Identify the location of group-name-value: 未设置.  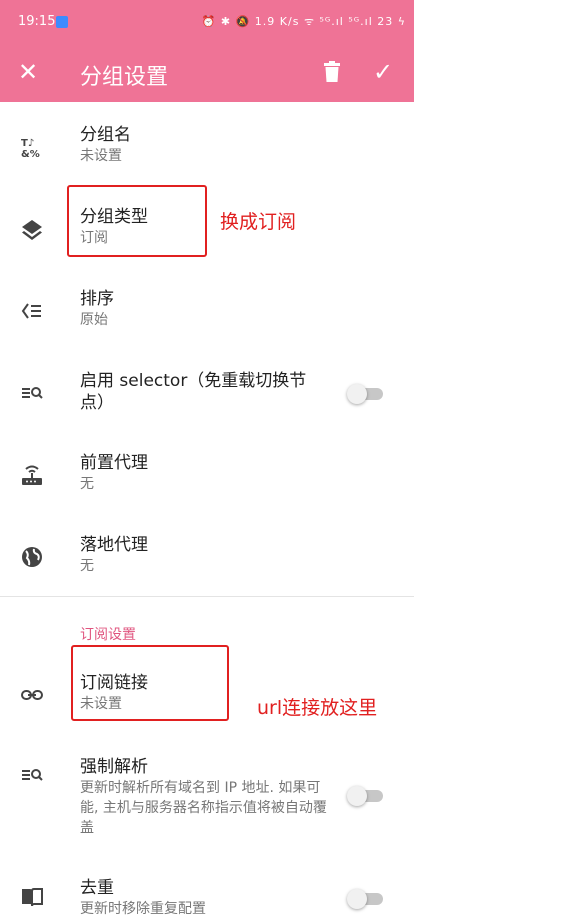
(101, 156).